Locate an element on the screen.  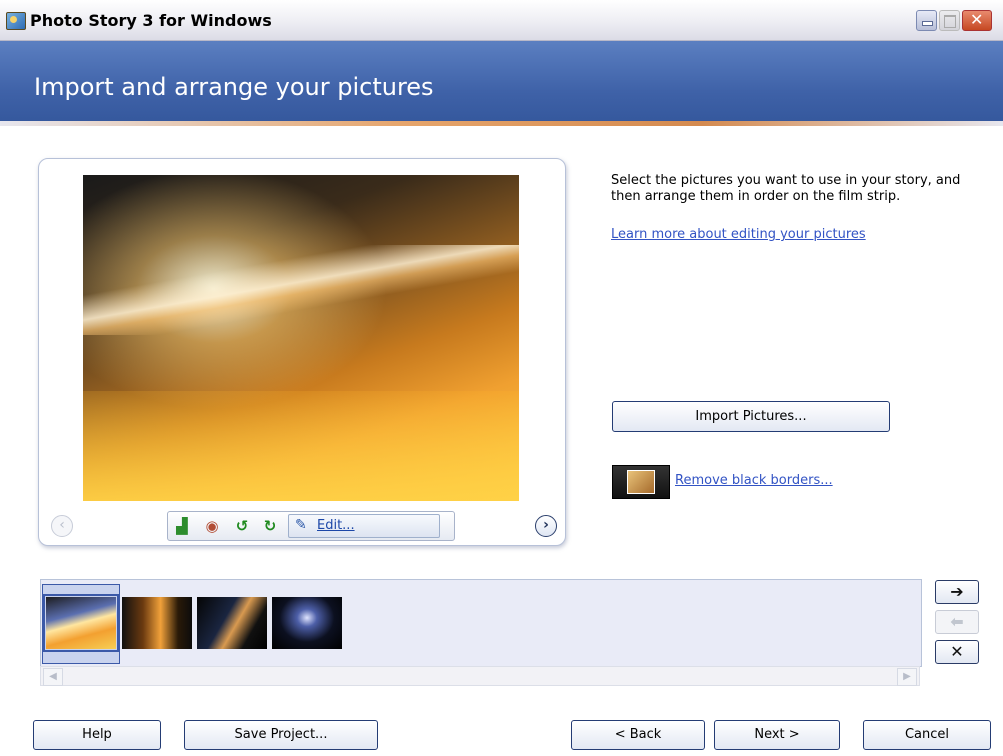
page-title: Import and arrange your pictures is located at coordinates (234, 87).